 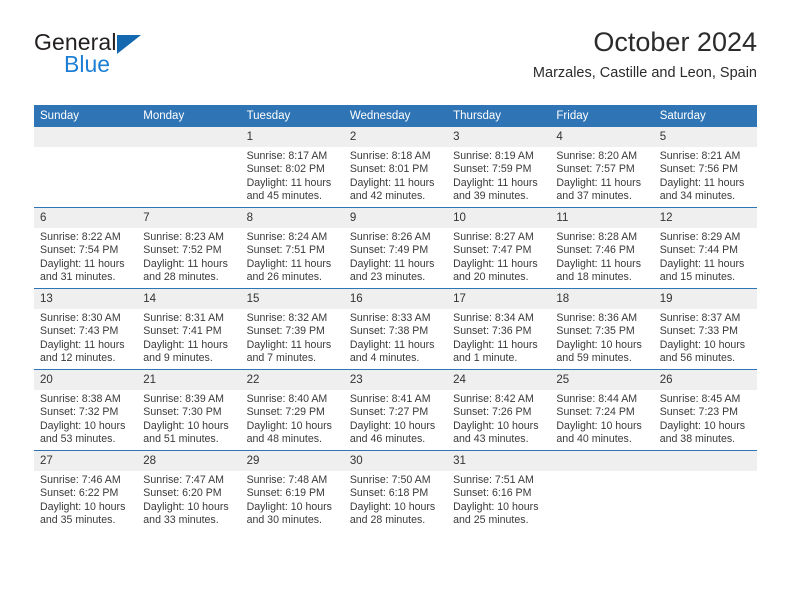 I want to click on day-number: 5, so click(x=705, y=137).